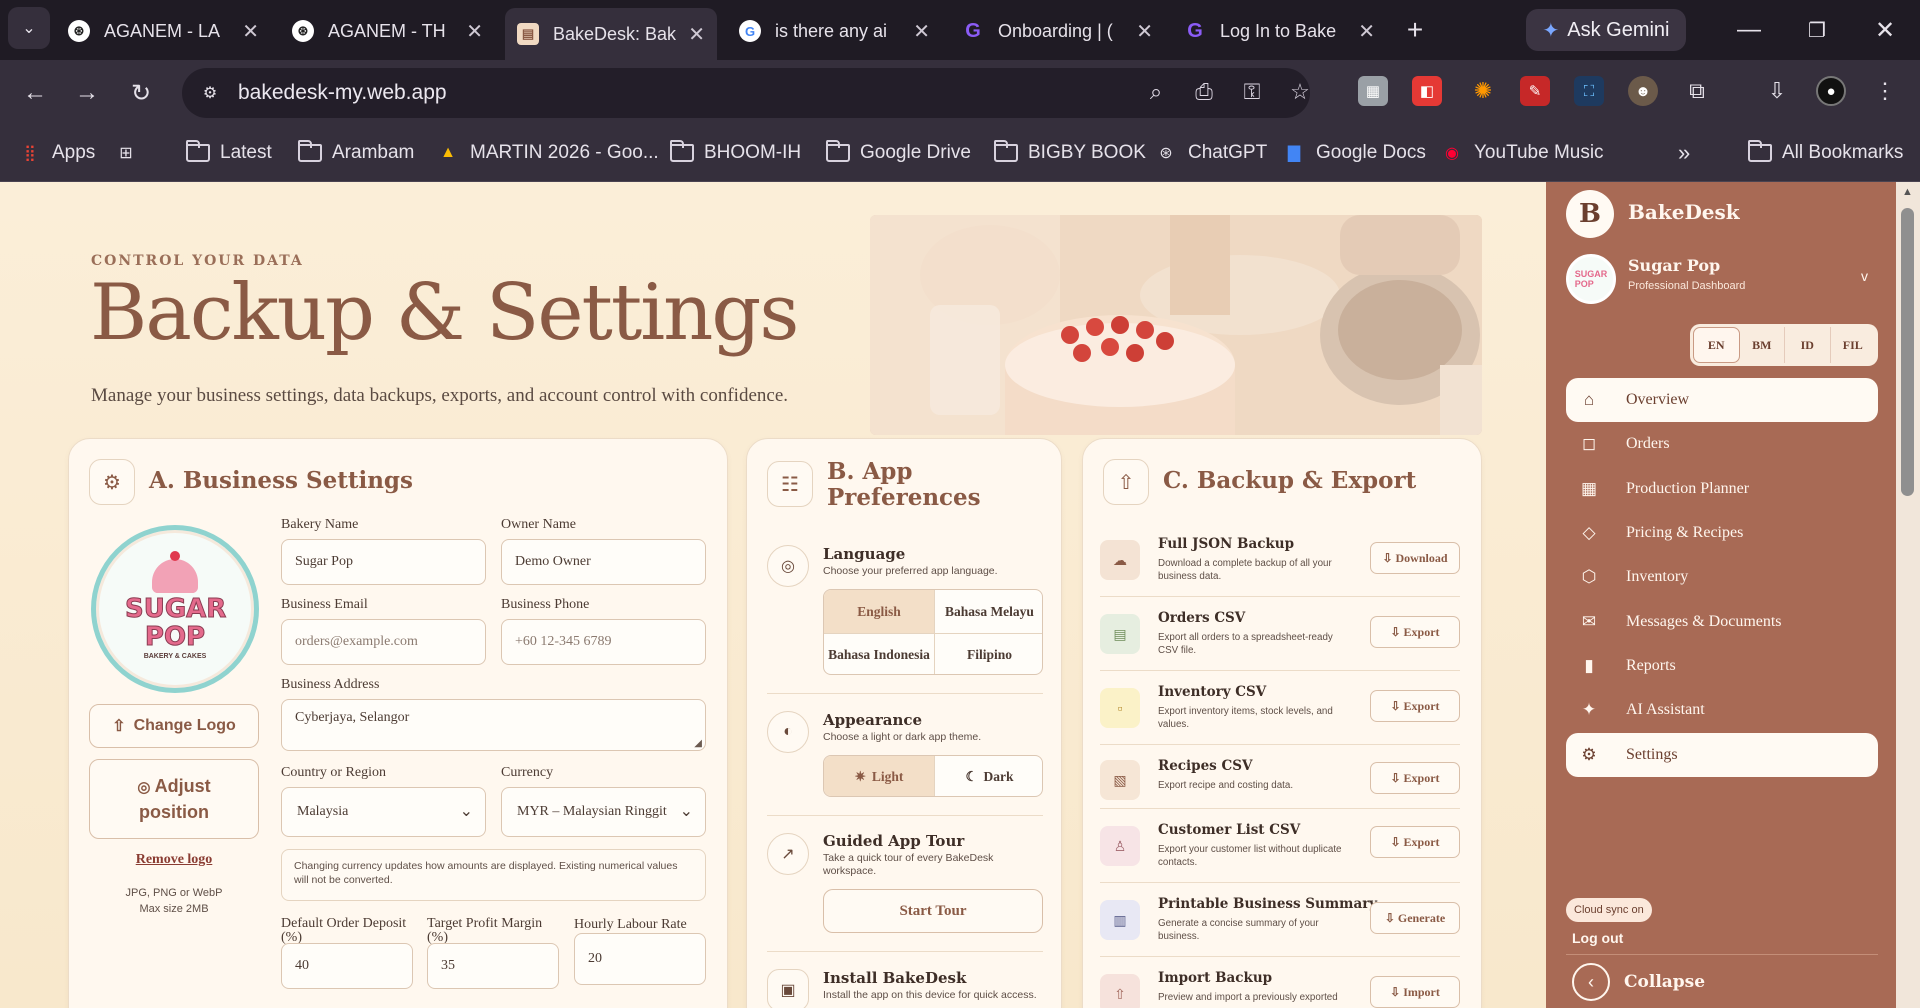  What do you see at coordinates (1749, 30) in the screenshot?
I see `minimize-icon: —` at bounding box center [1749, 30].